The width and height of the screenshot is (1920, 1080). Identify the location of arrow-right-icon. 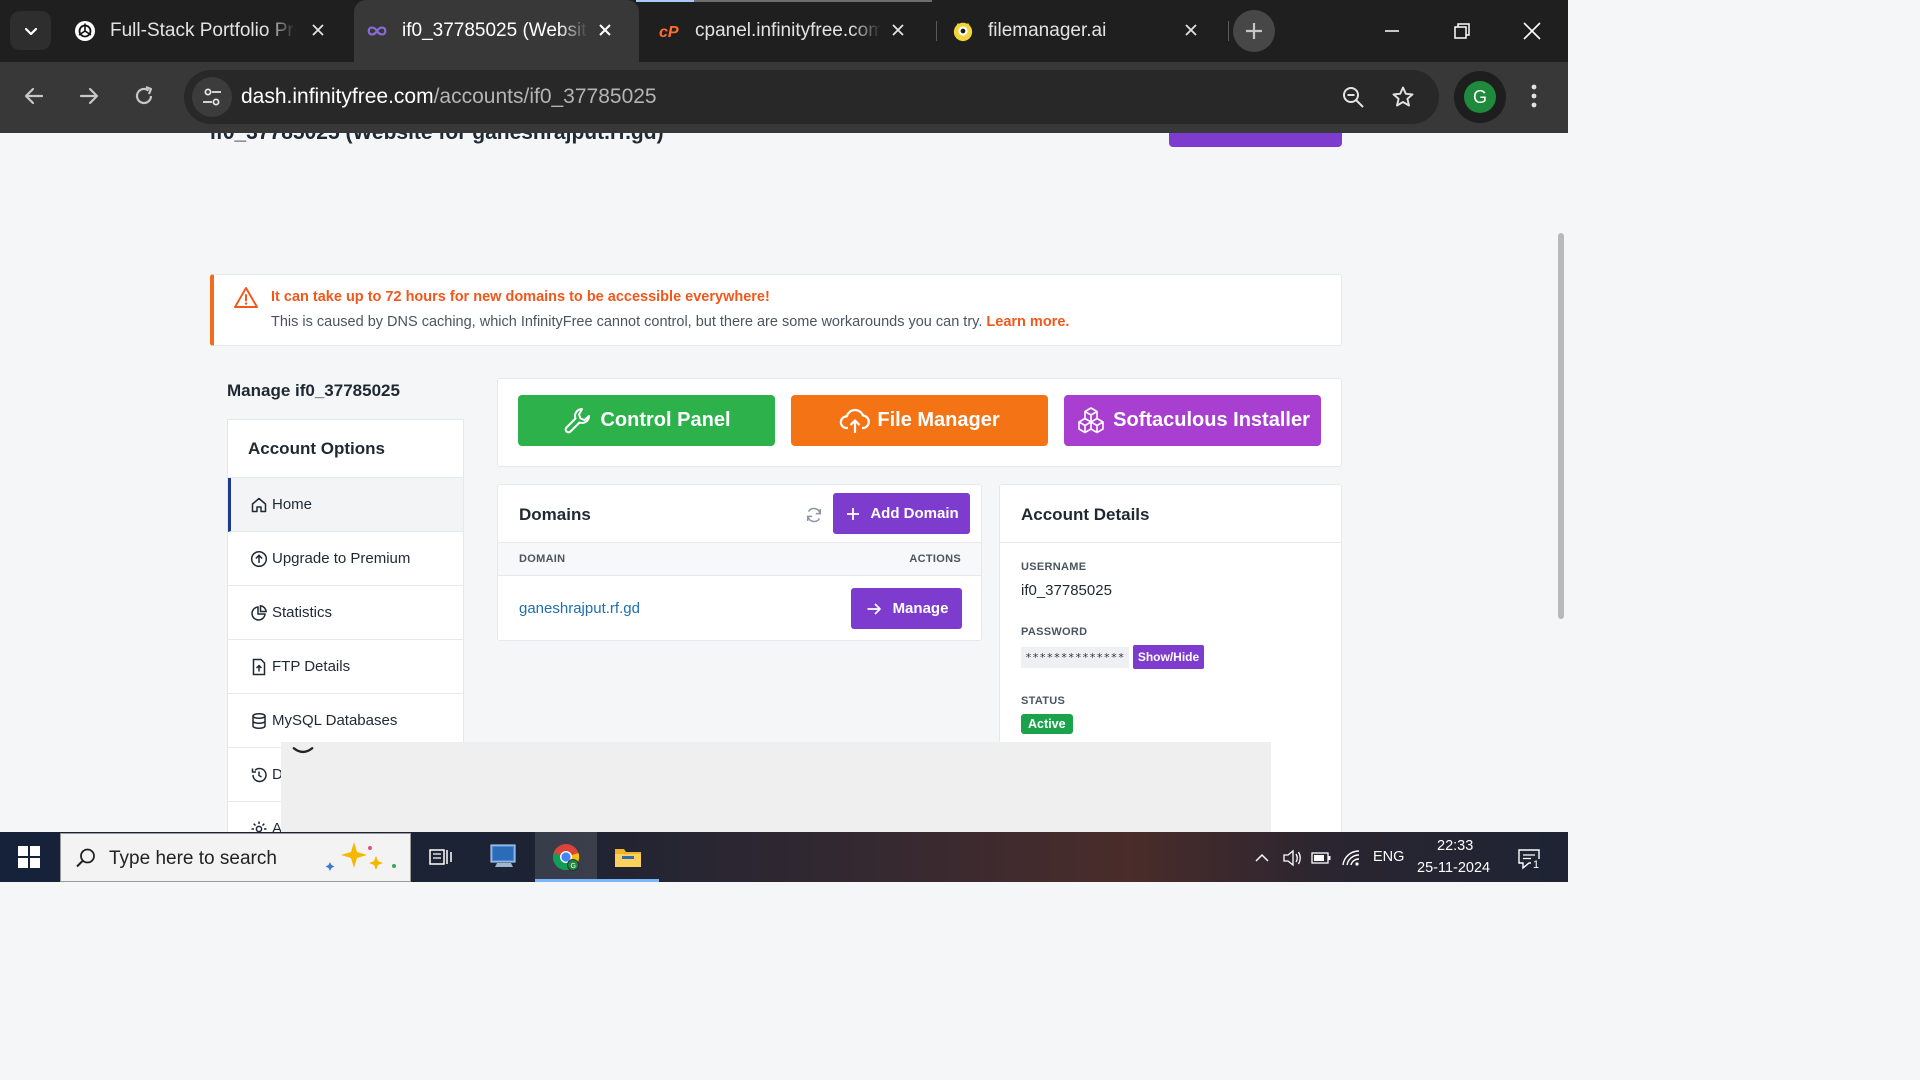
(89, 96).